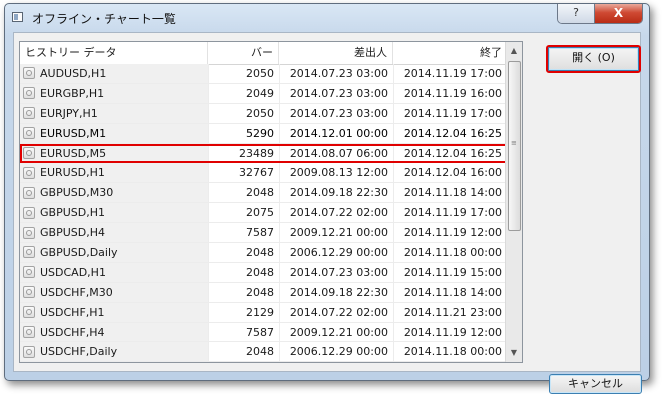 The height and width of the screenshot is (399, 667). Describe the element at coordinates (114, 173) in the screenshot. I see `symbol-cell: EURUSD,H1` at that location.